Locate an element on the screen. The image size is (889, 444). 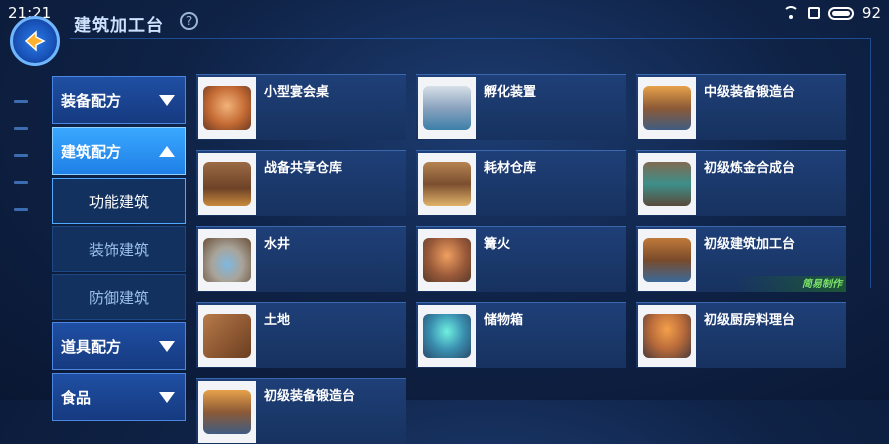
recipe-name: 篝火 is located at coordinates (497, 244).